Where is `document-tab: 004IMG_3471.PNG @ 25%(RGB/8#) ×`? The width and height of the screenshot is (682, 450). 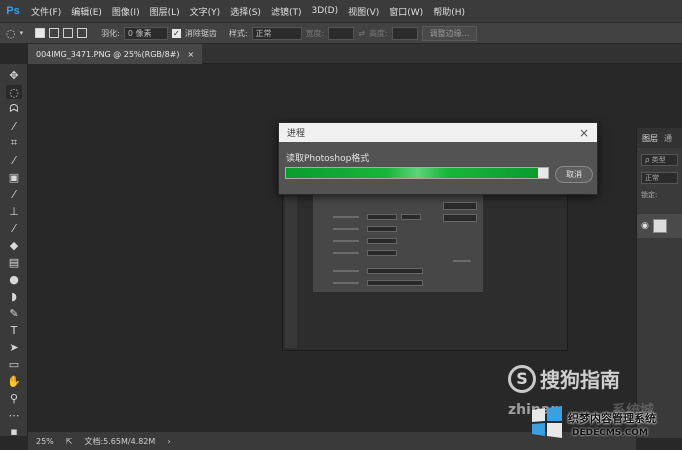
document-tab: 004IMG_3471.PNG @ 25%(RGB/8#) × is located at coordinates (115, 54).